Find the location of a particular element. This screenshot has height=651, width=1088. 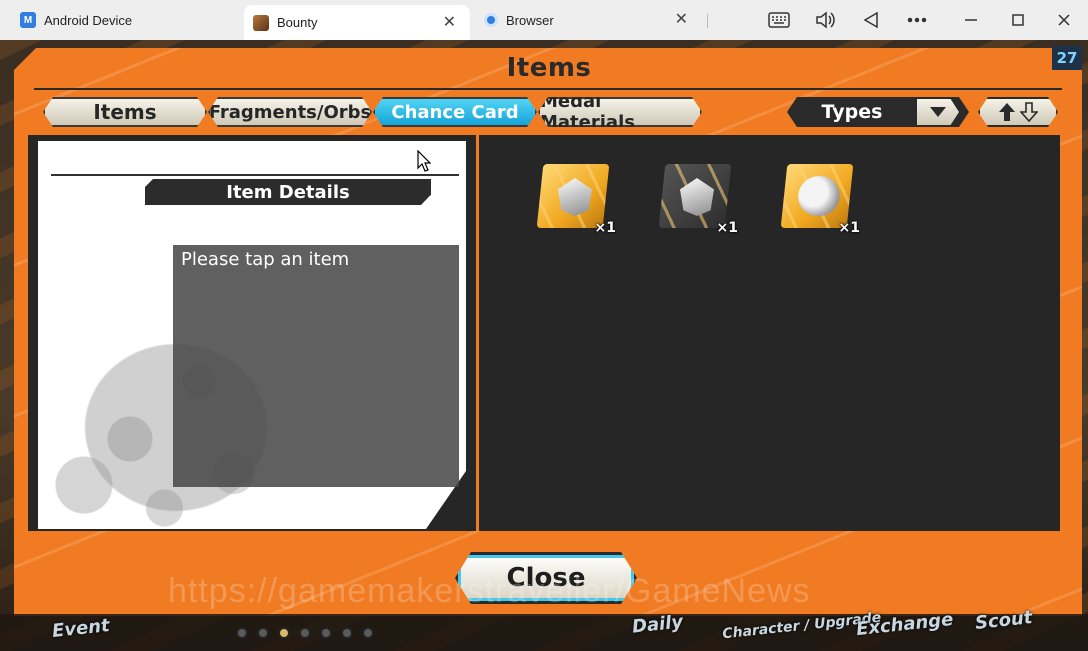

volume-icon is located at coordinates (825, 20).